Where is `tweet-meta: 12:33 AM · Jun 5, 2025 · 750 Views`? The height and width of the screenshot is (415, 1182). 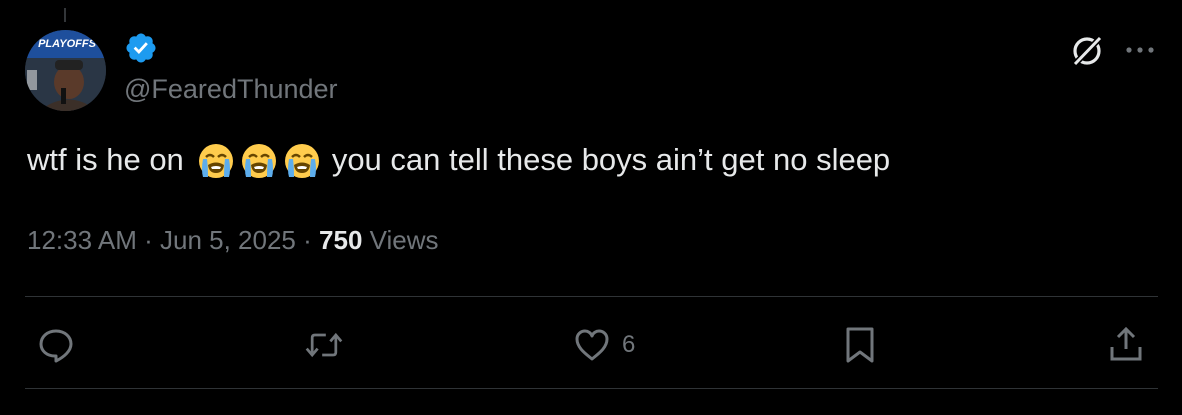 tweet-meta: 12:33 AM · Jun 5, 2025 · 750 Views is located at coordinates (233, 240).